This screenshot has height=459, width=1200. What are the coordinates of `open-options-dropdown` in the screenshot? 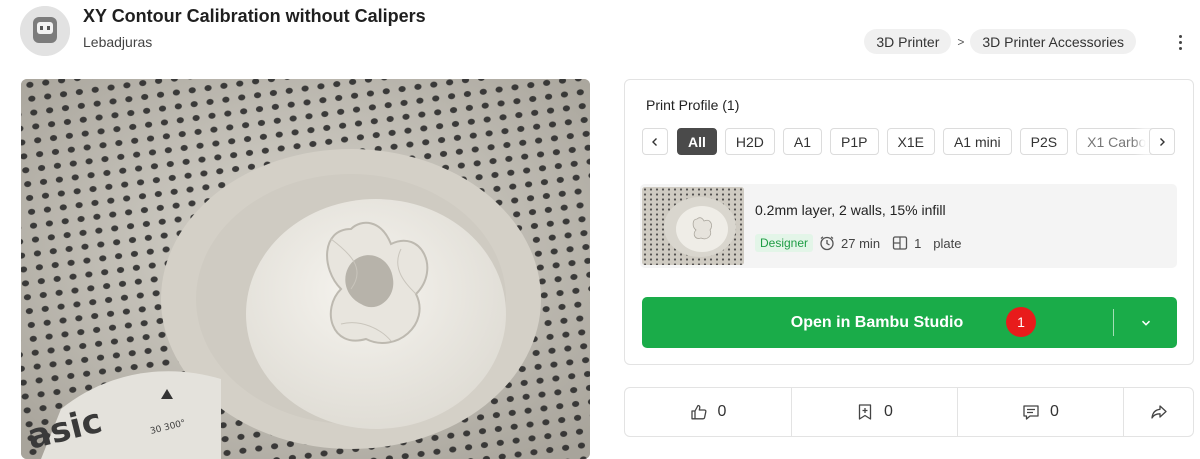 It's located at (1145, 322).